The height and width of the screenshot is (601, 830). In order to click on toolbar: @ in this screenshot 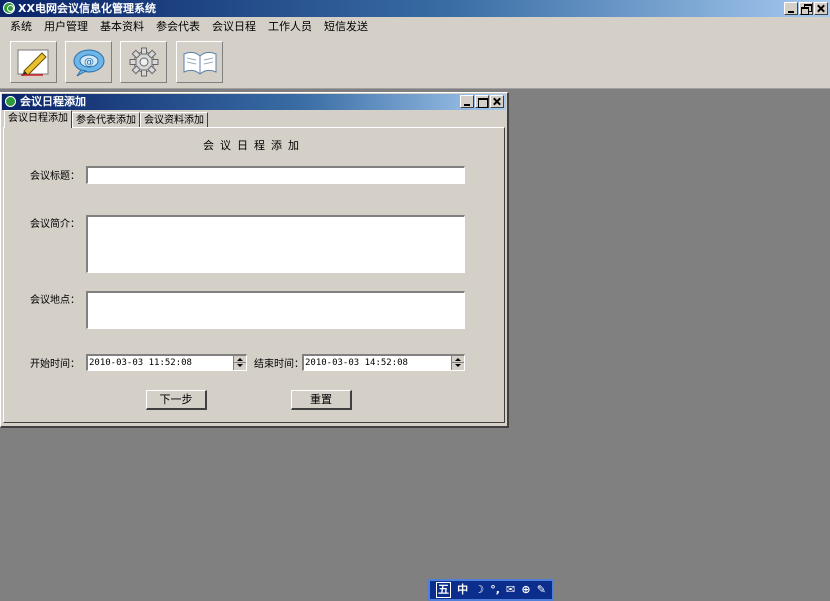, I will do `click(415, 62)`.